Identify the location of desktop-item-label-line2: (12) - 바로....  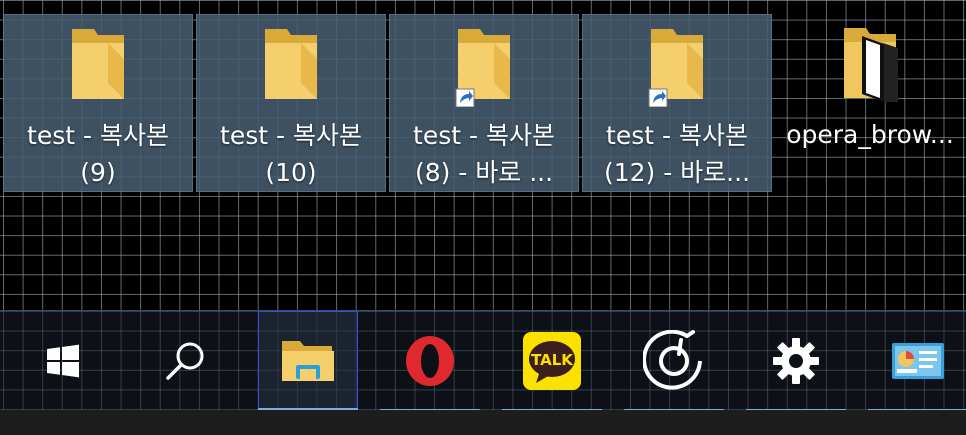
(677, 172).